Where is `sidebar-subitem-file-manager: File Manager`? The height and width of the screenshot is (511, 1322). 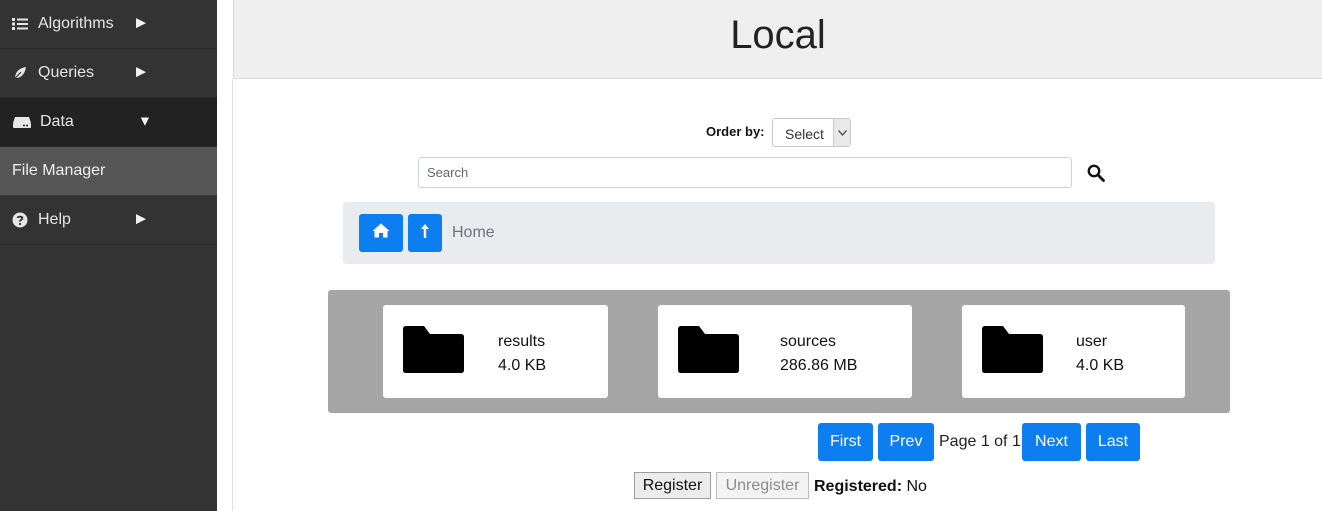
sidebar-subitem-file-manager: File Manager is located at coordinates (108, 171).